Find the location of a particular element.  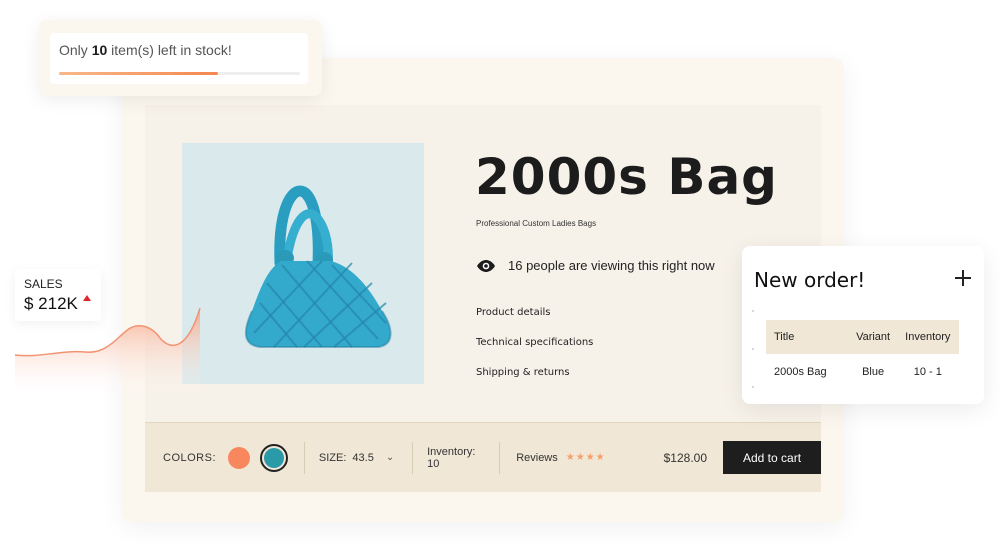

stock-progress-track is located at coordinates (179, 73).